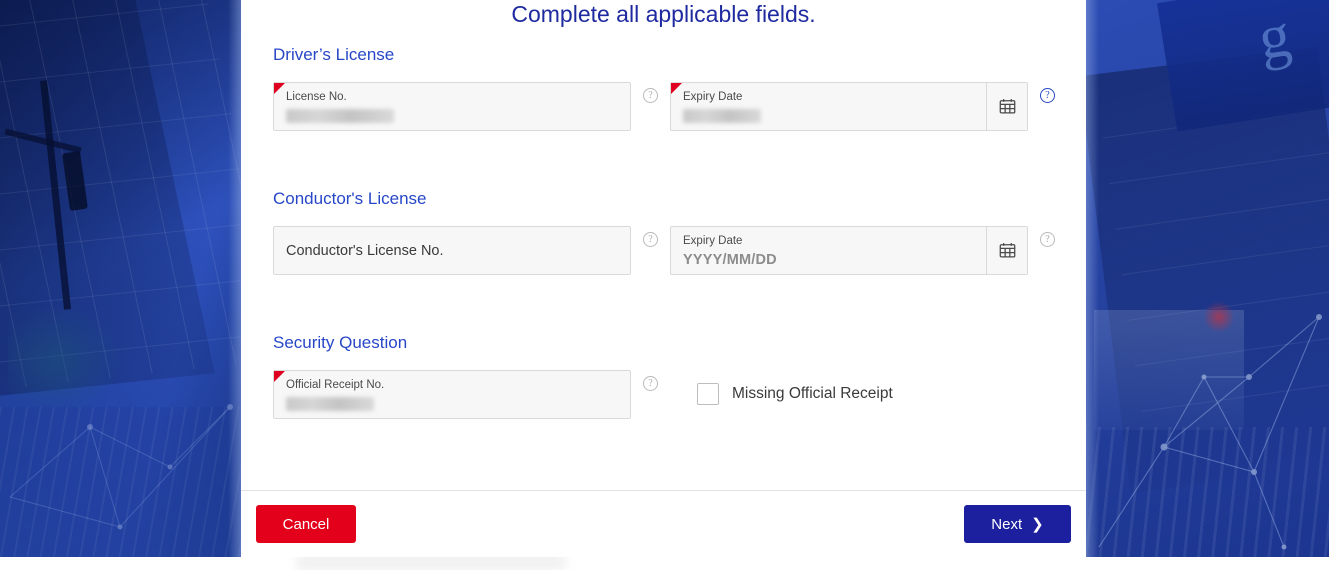  What do you see at coordinates (1047, 95) in the screenshot?
I see `drivers-expiry-help-icon: ?` at bounding box center [1047, 95].